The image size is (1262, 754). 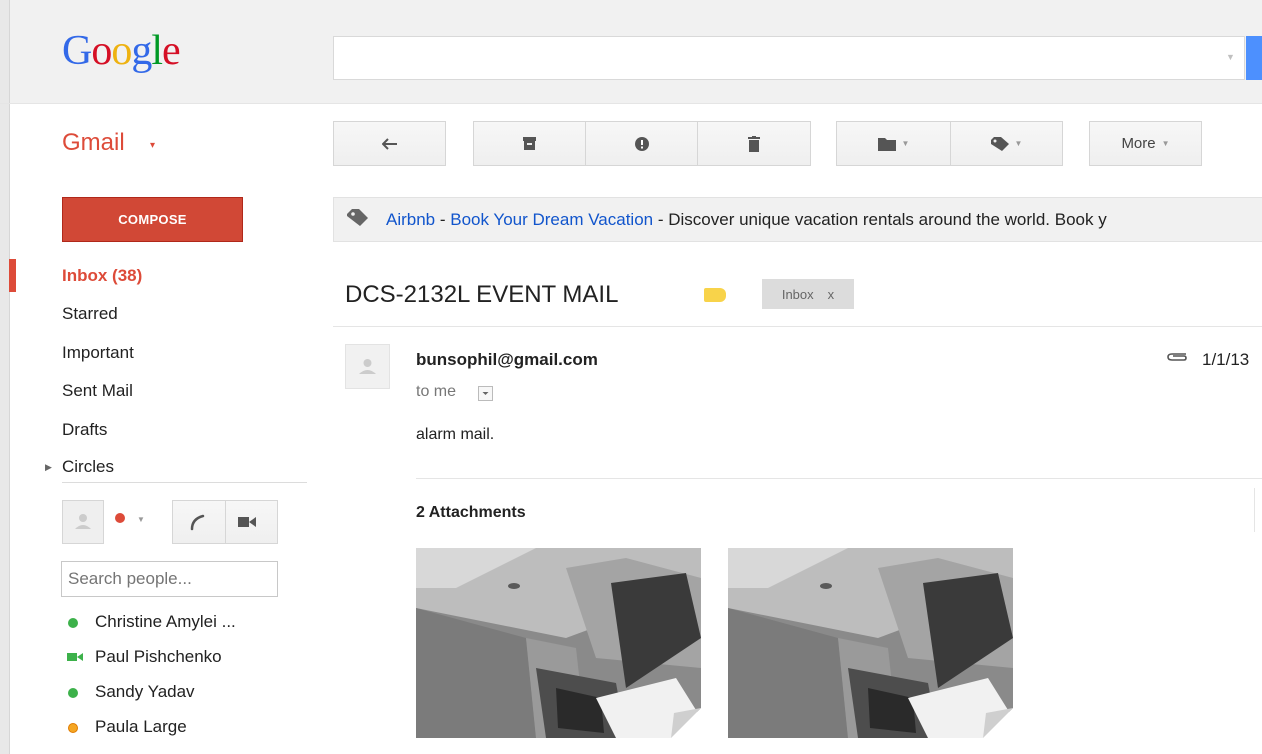 I want to click on window-left-edge, so click(x=5, y=377).